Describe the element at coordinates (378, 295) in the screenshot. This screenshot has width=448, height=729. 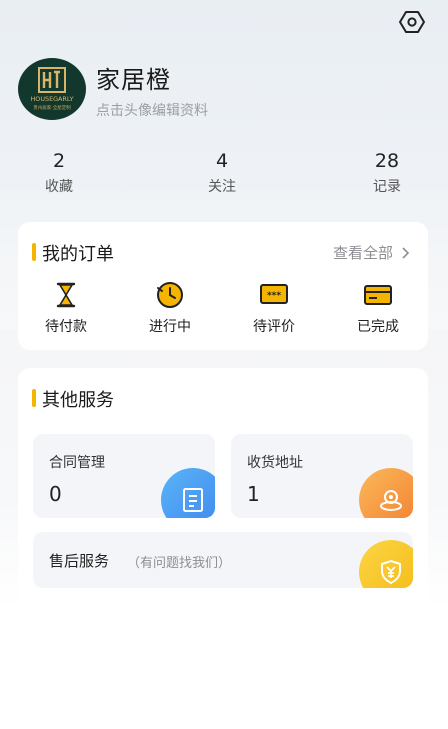
I see `completed-card-icon` at that location.